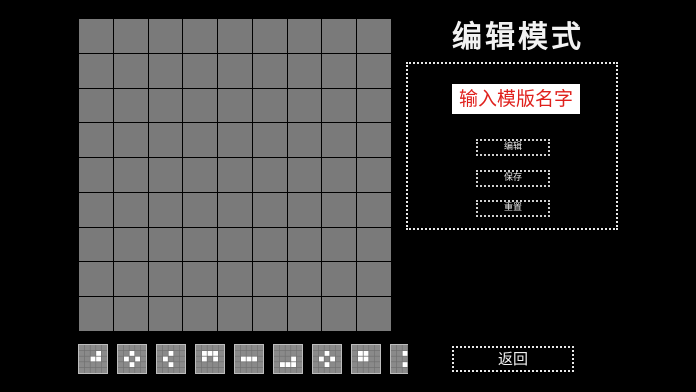  I want to click on edit-button: 编辑, so click(513, 147).